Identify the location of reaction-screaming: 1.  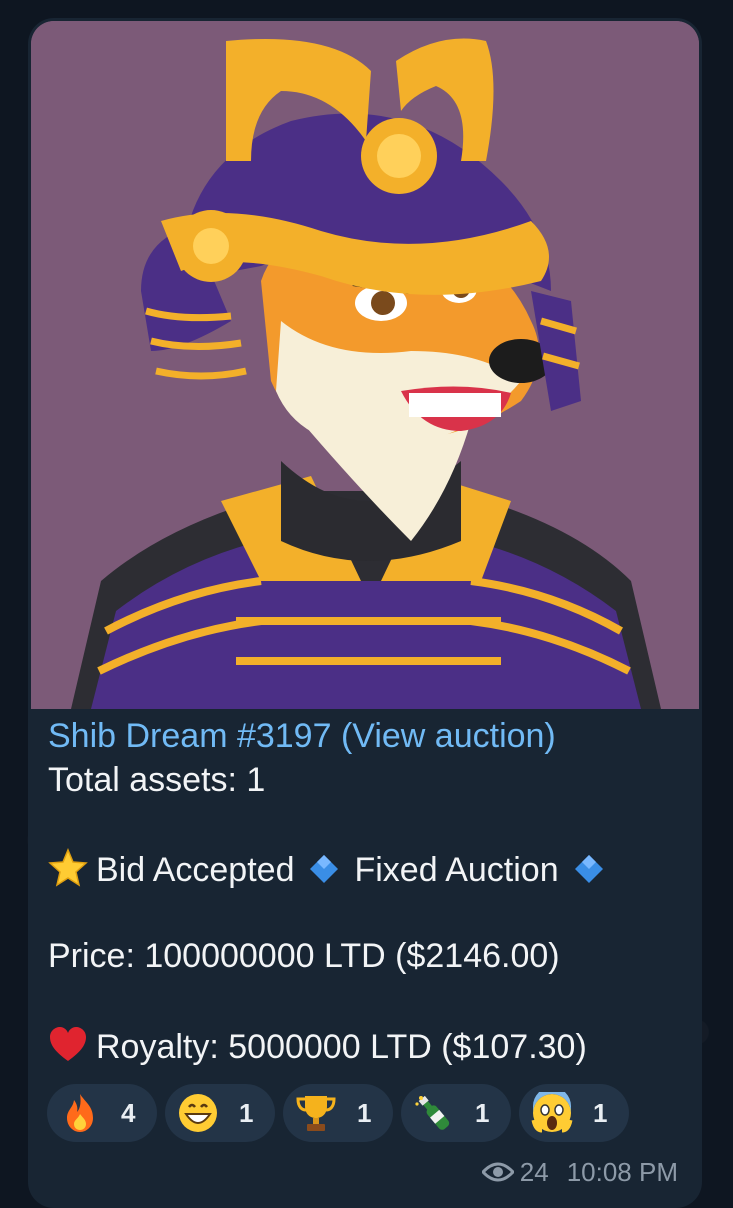
(574, 1113).